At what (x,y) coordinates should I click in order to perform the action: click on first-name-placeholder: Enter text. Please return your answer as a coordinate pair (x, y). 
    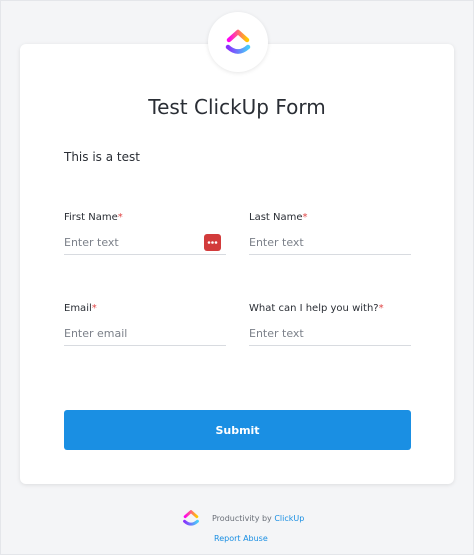
    Looking at the image, I should click on (91, 242).